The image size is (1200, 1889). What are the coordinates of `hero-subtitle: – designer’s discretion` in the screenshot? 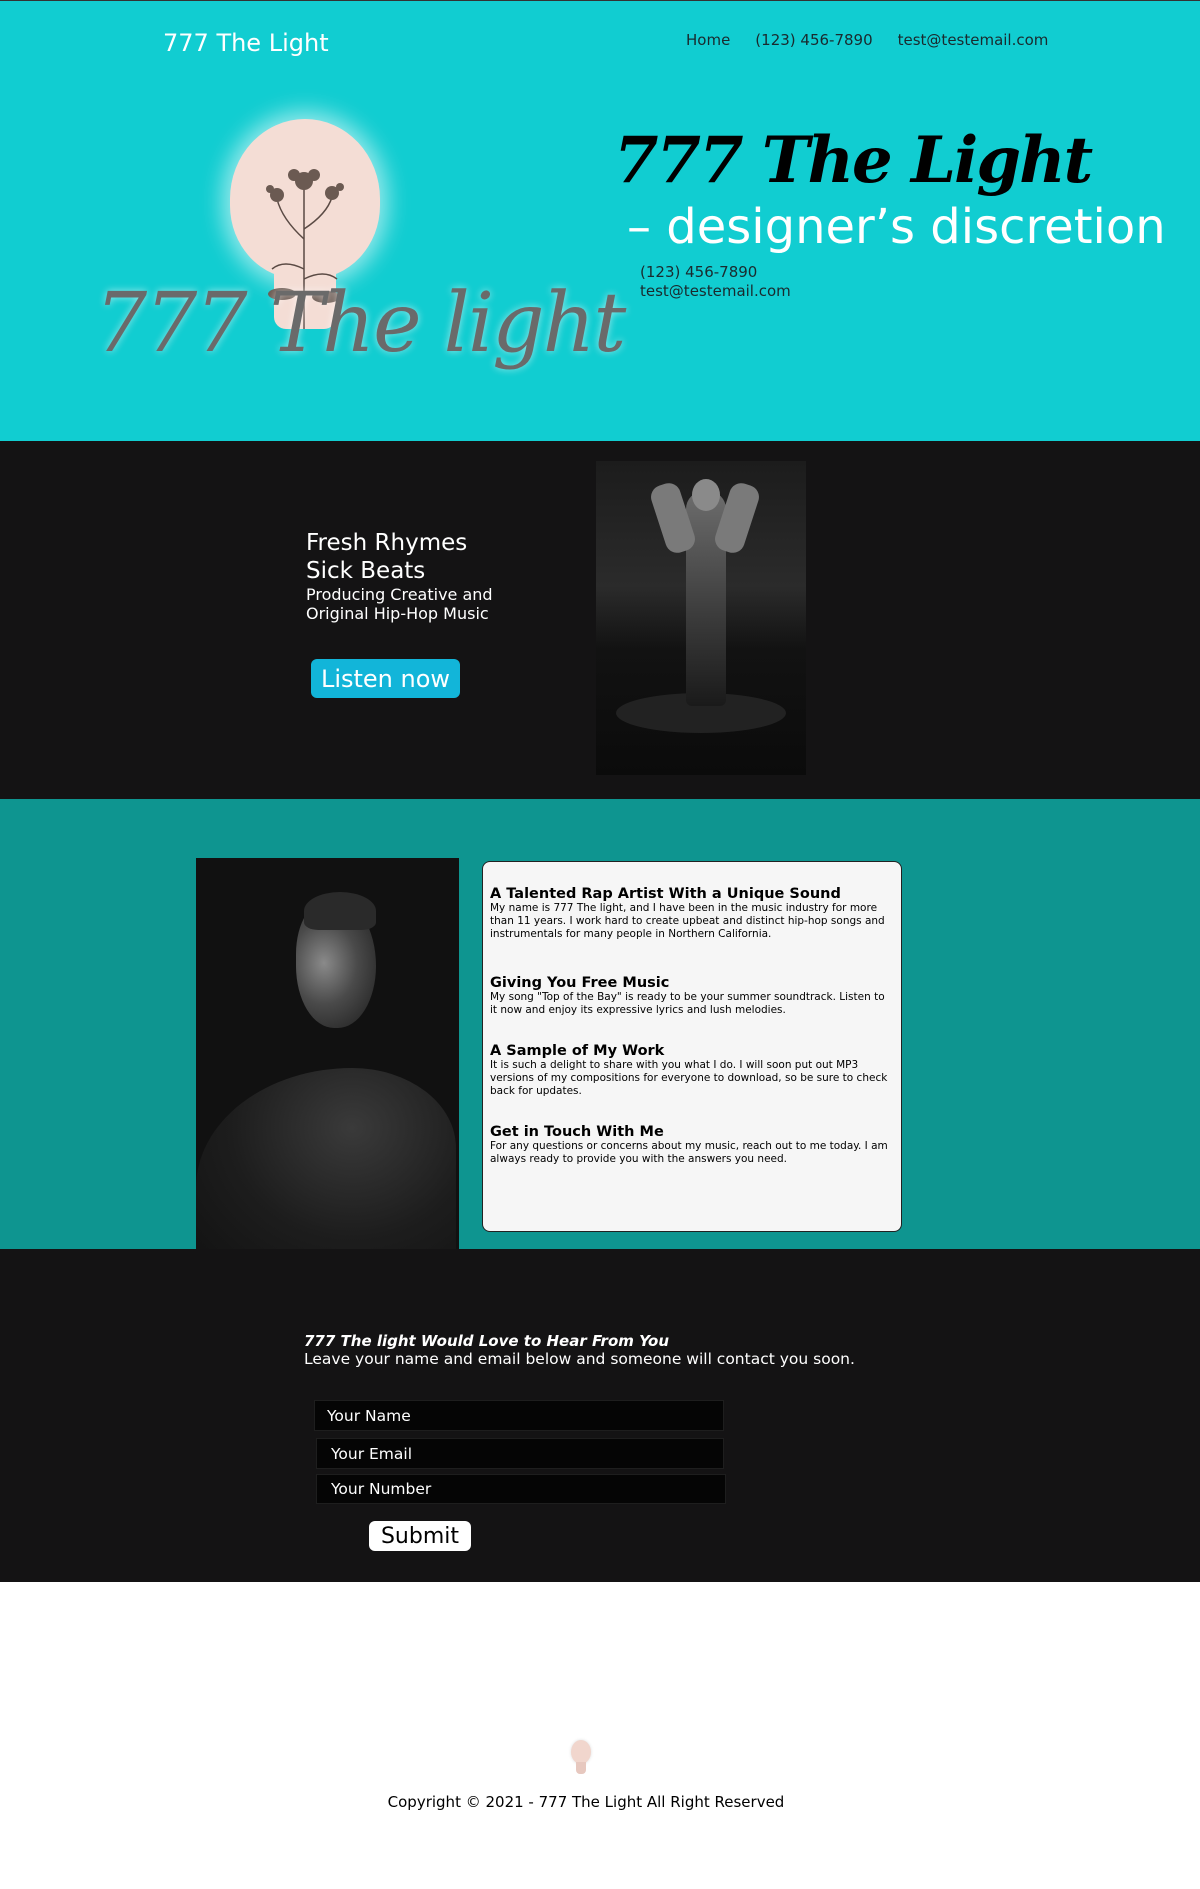 It's located at (896, 227).